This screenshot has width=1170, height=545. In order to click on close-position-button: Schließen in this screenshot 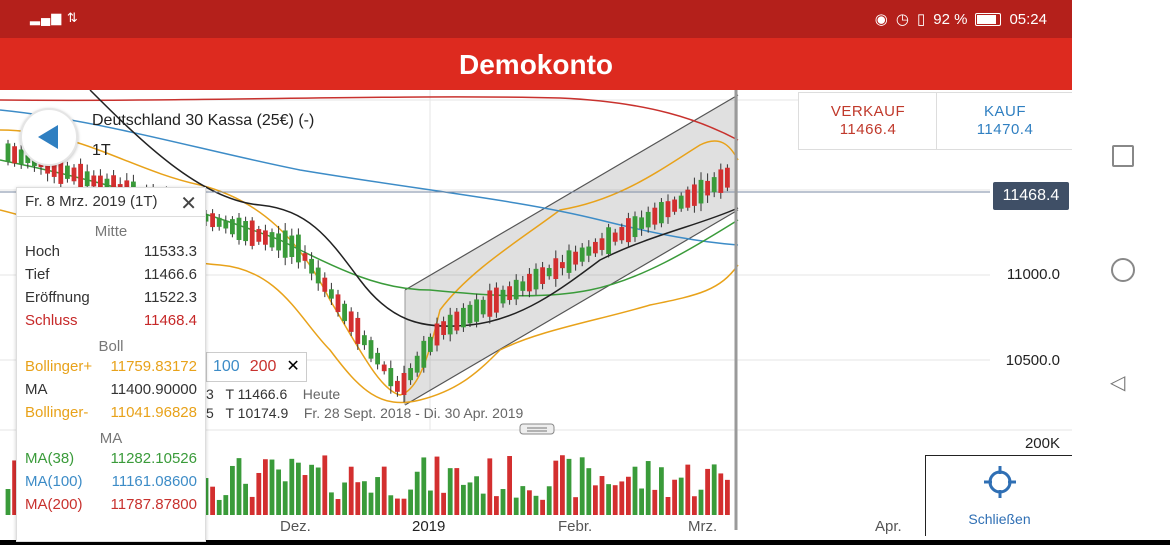, I will do `click(999, 495)`.